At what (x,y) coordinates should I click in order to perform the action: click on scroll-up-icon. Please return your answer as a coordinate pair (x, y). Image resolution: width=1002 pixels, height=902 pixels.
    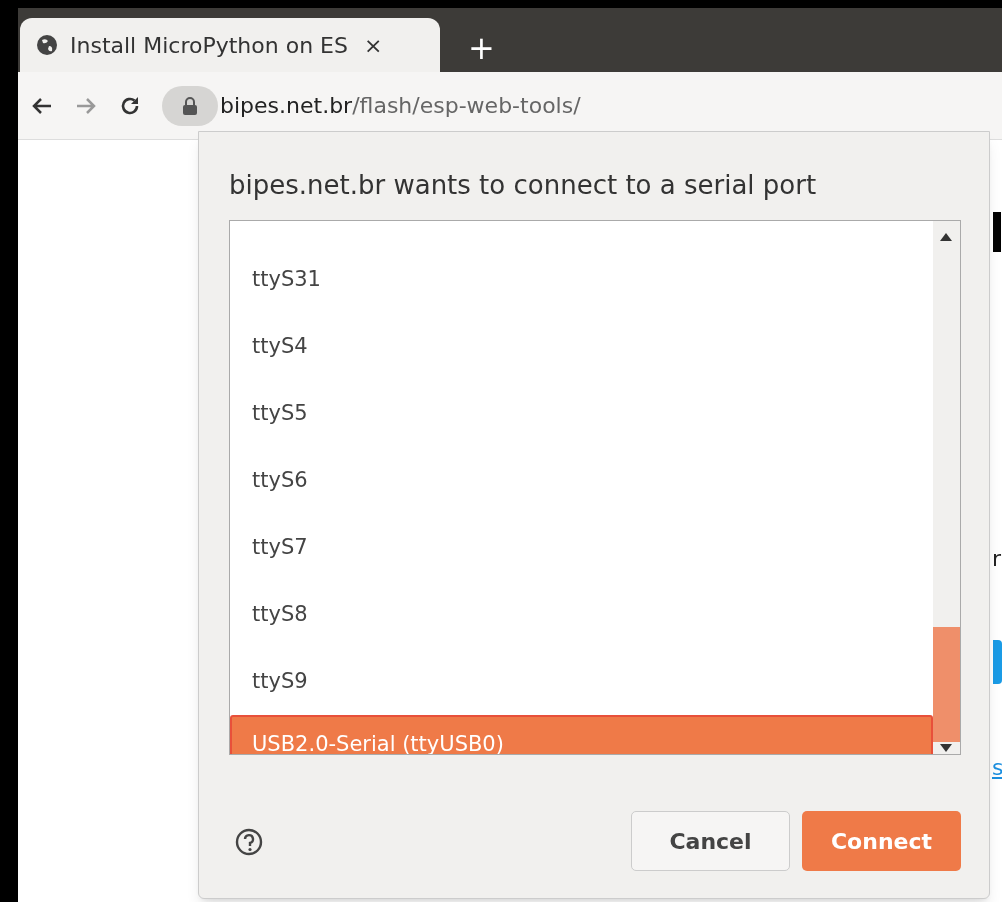
    Looking at the image, I should click on (946, 237).